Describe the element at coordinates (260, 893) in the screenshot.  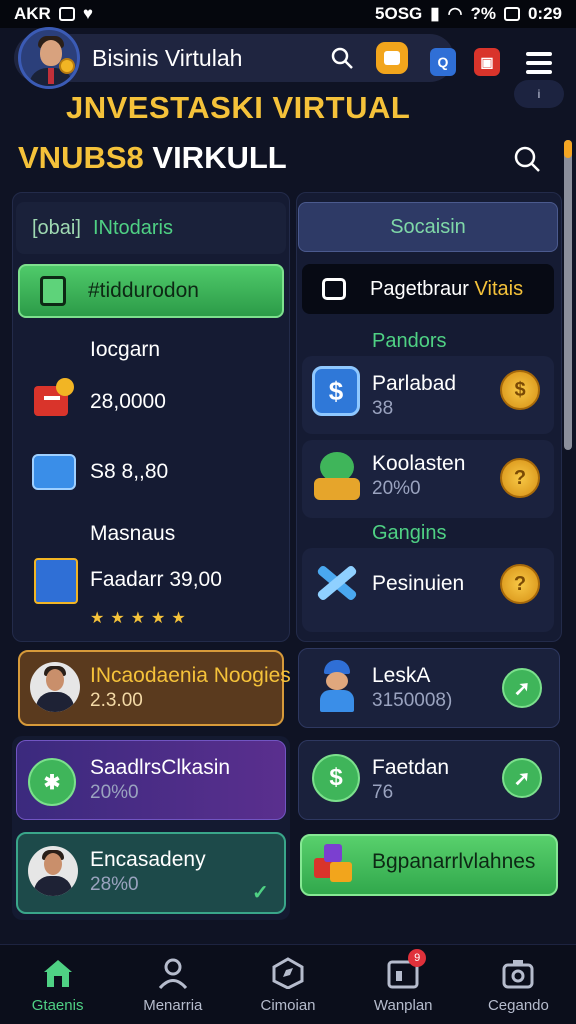
I see `check-icon: ✓` at that location.